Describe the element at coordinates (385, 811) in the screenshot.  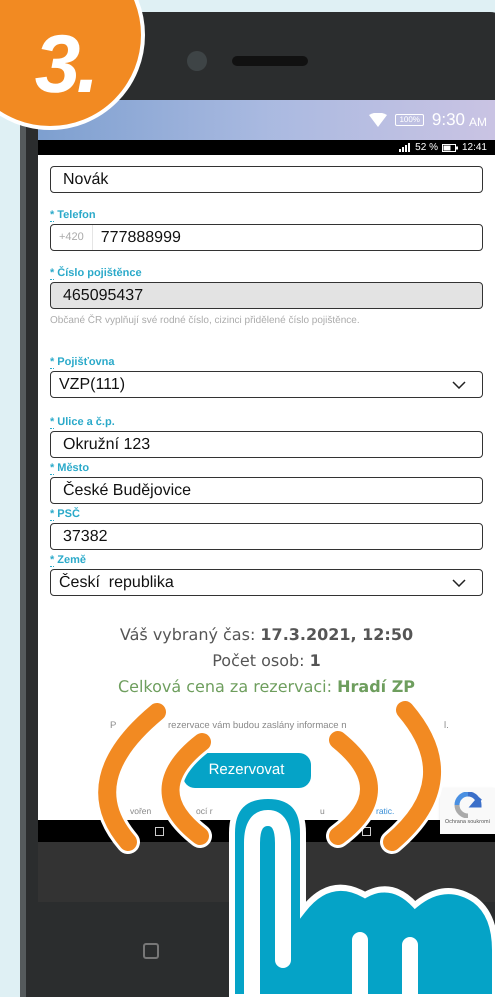
I see `footer-link-fragment: ratic.` at that location.